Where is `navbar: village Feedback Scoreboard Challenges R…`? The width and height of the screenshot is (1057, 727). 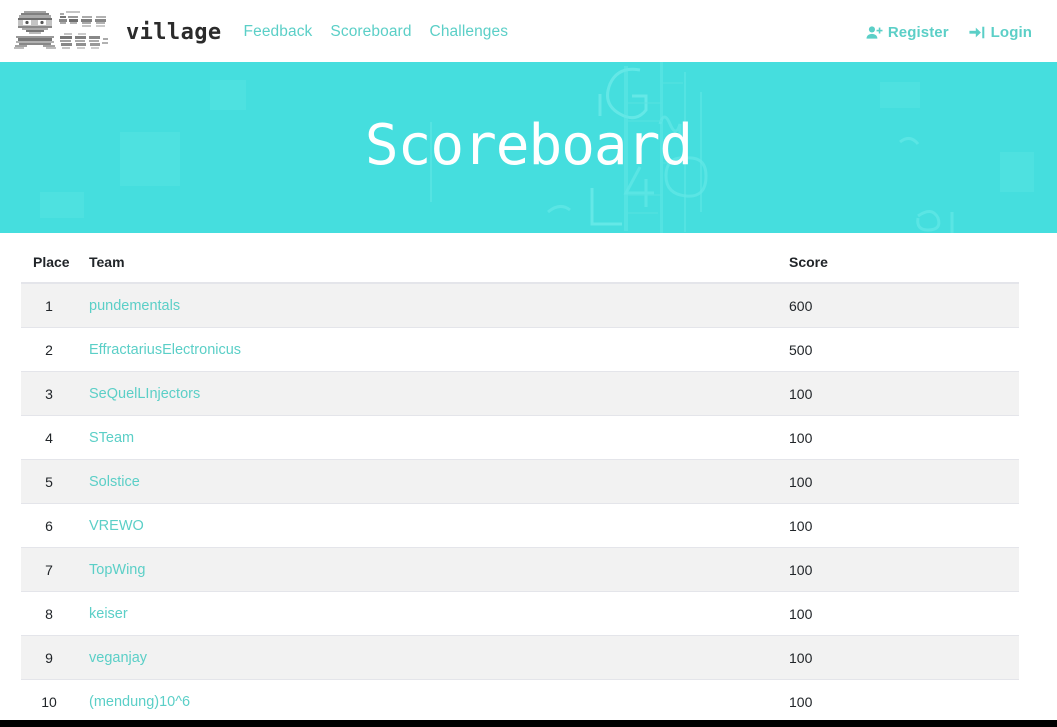
navbar: village Feedback Scoreboard Challenges R… is located at coordinates (528, 31).